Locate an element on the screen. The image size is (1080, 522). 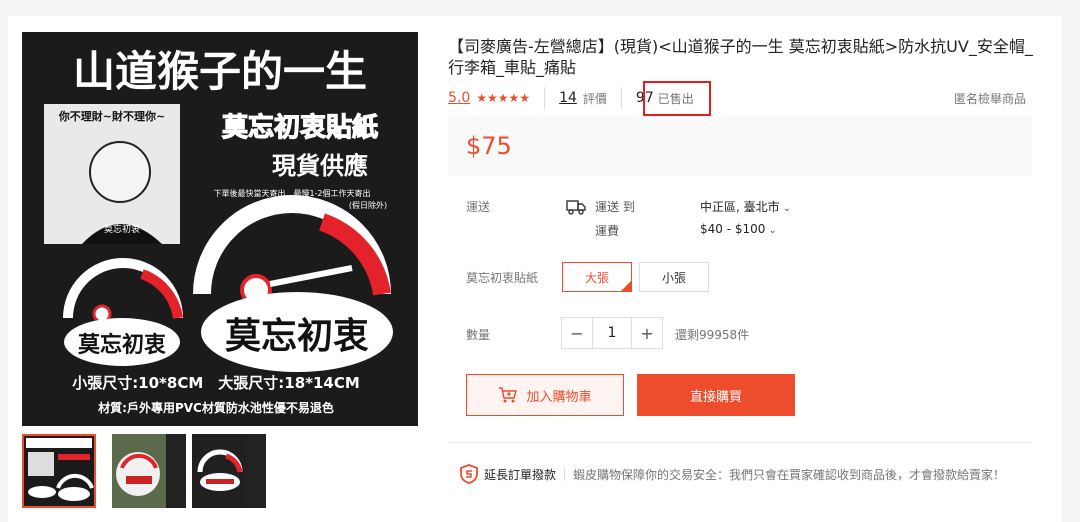
variant-option-label: 小張 is located at coordinates (673, 277).